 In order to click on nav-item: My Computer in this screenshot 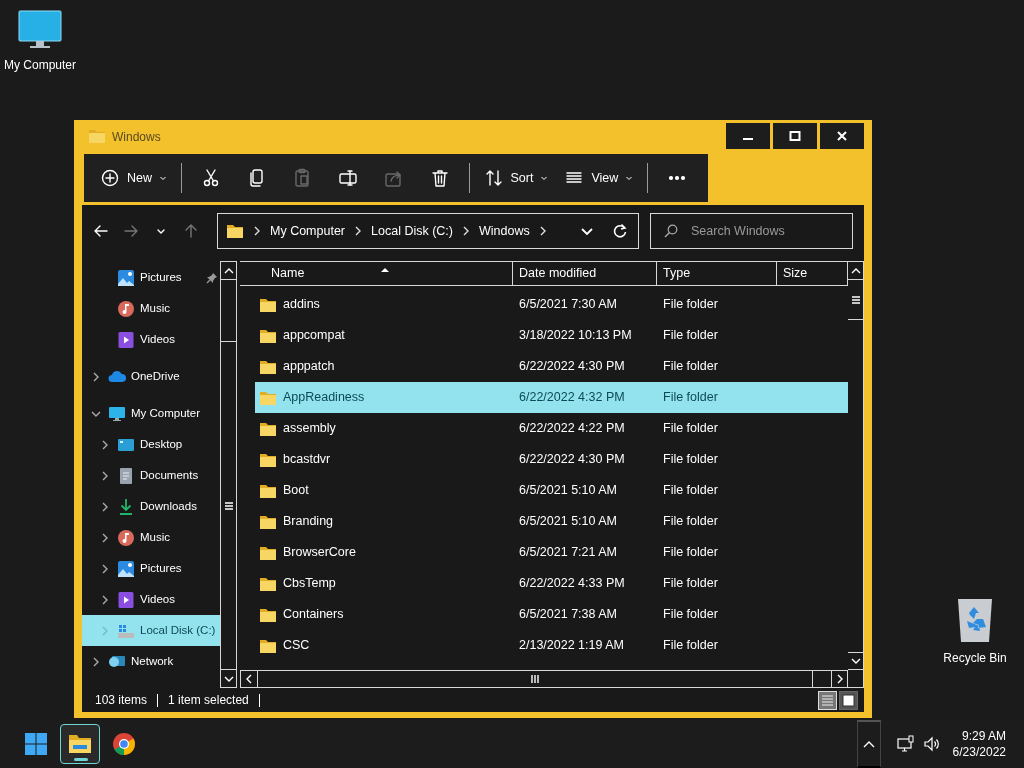, I will do `click(151, 413)`.